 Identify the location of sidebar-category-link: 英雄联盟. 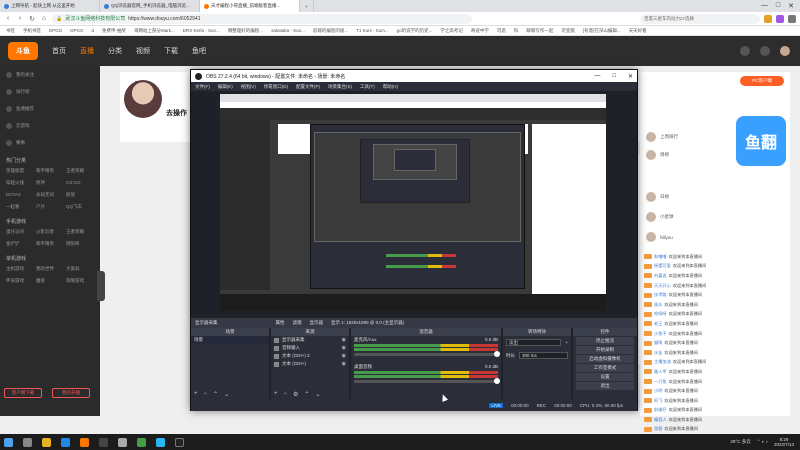
(20, 171).